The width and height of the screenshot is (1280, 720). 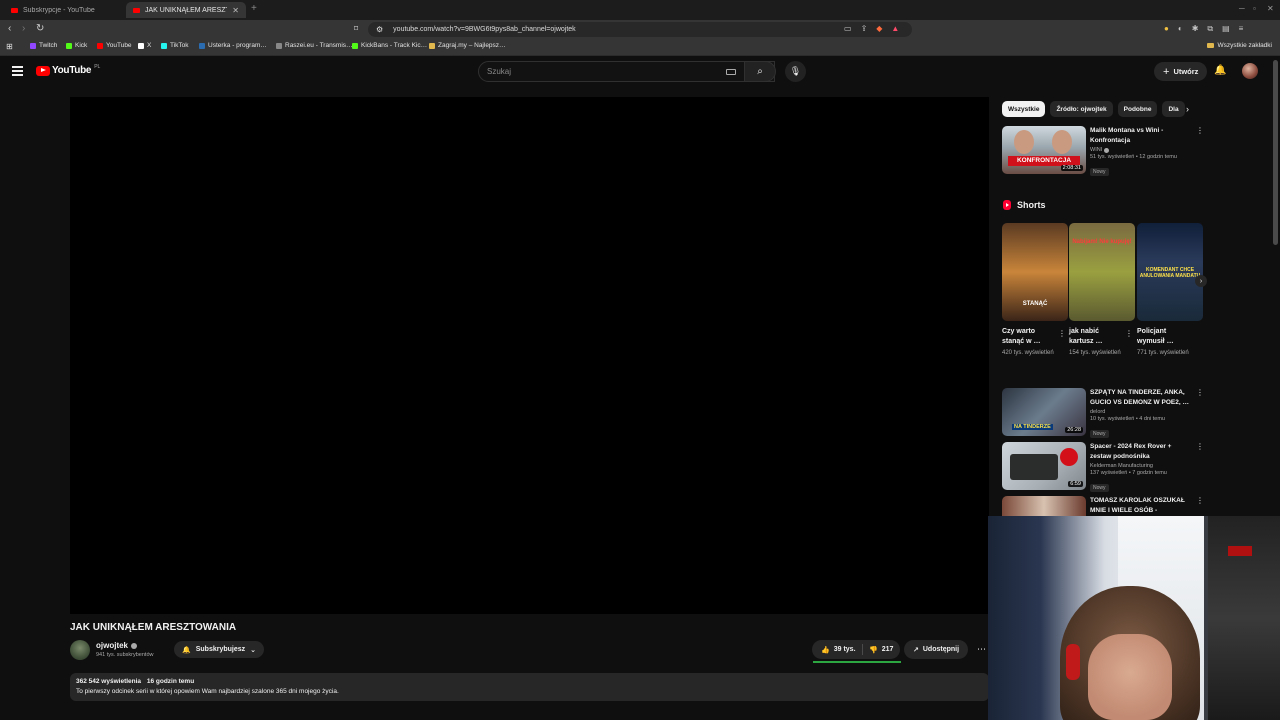 I want to click on share-page-icon: ⇪, so click(x=864, y=28).